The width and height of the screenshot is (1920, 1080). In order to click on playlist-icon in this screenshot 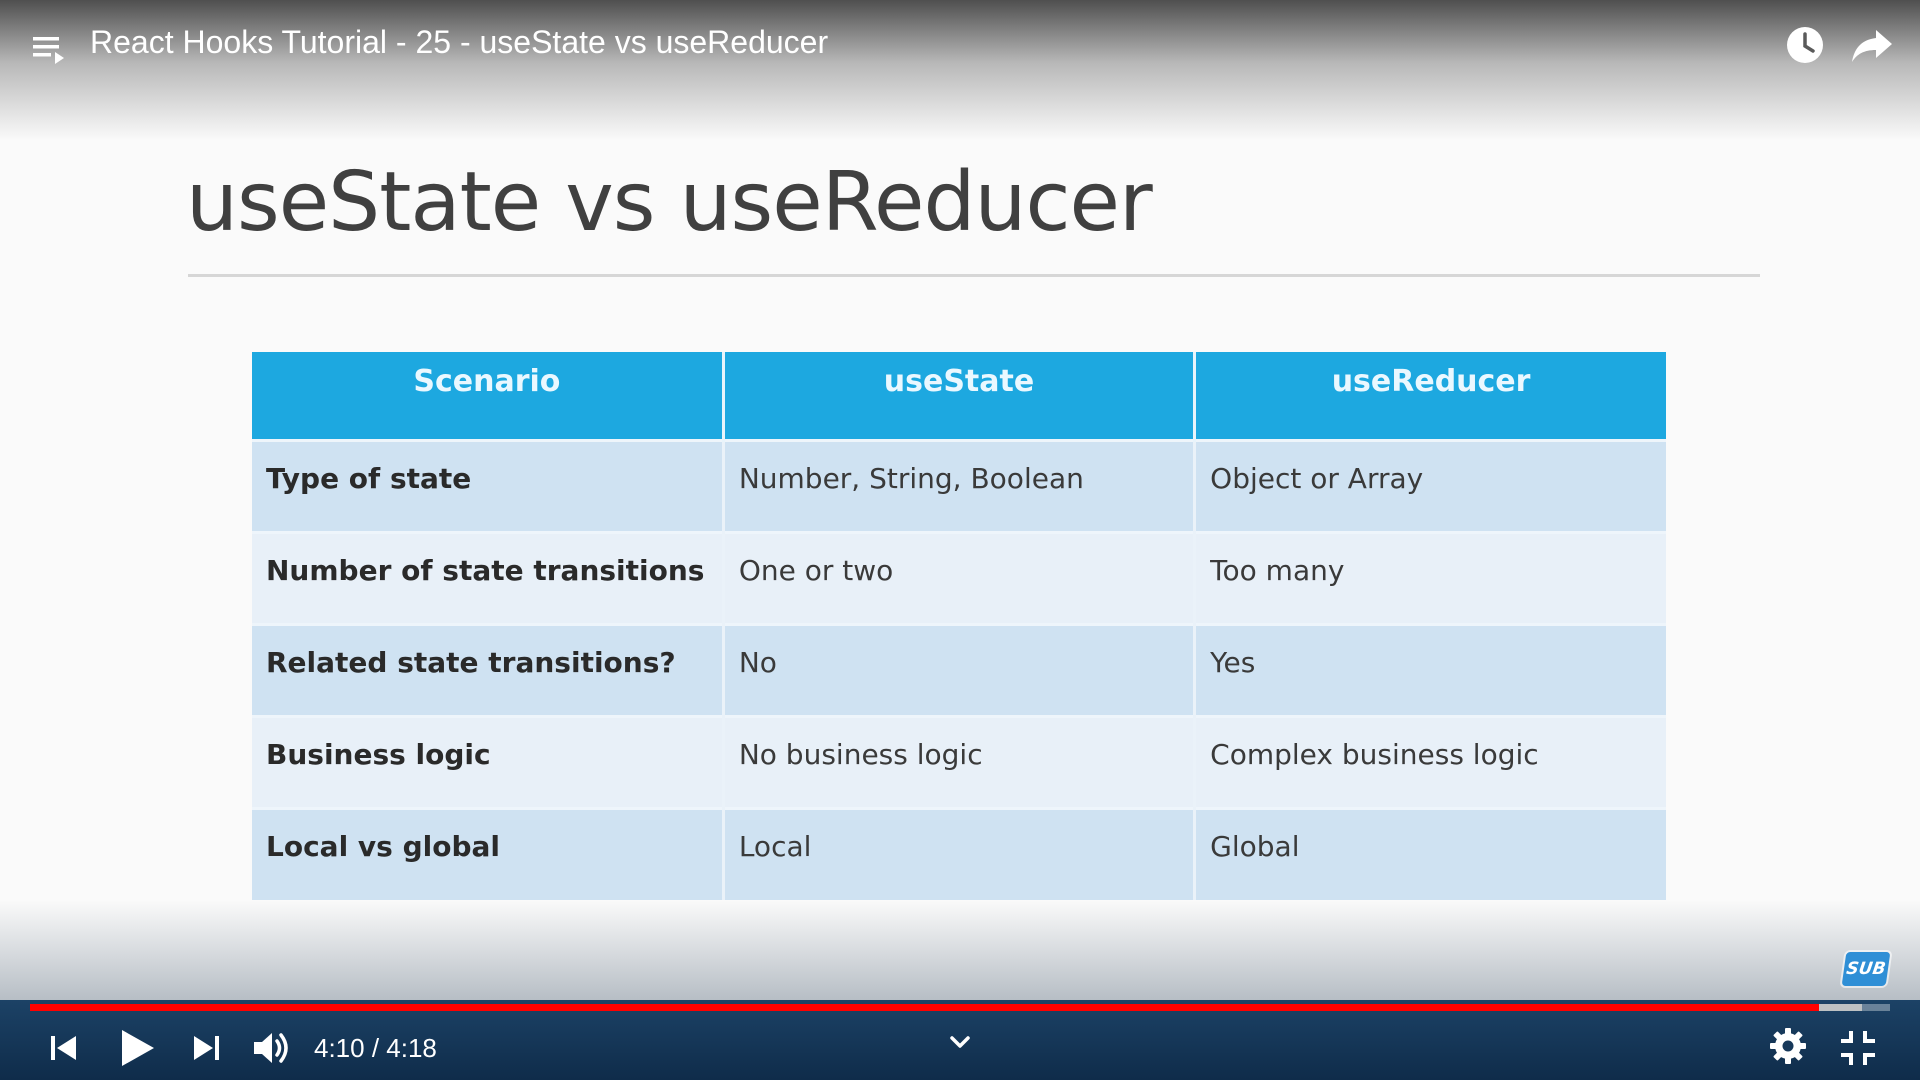, I will do `click(50, 50)`.